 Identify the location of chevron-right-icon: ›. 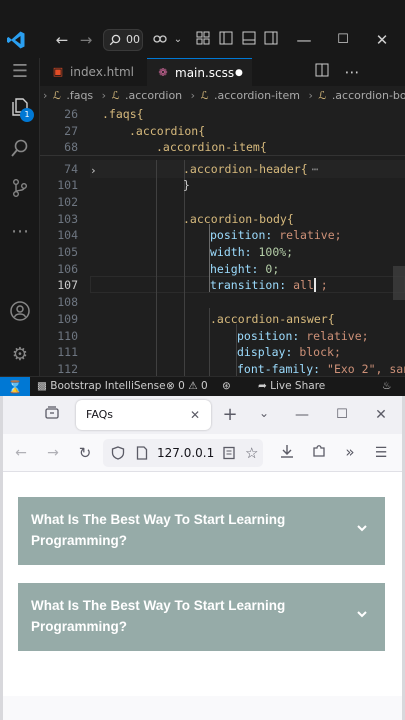
(310, 95).